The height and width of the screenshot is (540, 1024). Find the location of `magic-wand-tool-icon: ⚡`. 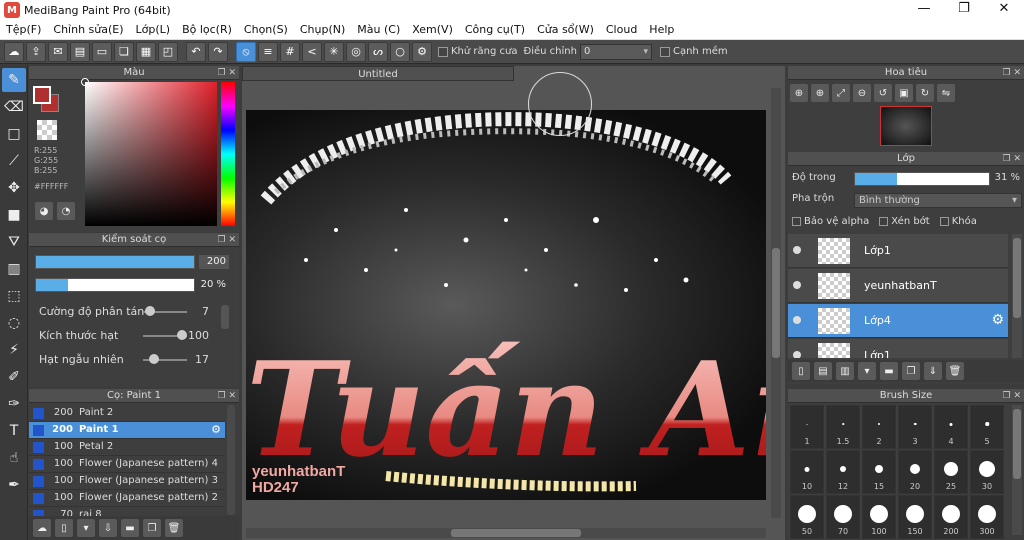

magic-wand-tool-icon: ⚡ is located at coordinates (14, 350).